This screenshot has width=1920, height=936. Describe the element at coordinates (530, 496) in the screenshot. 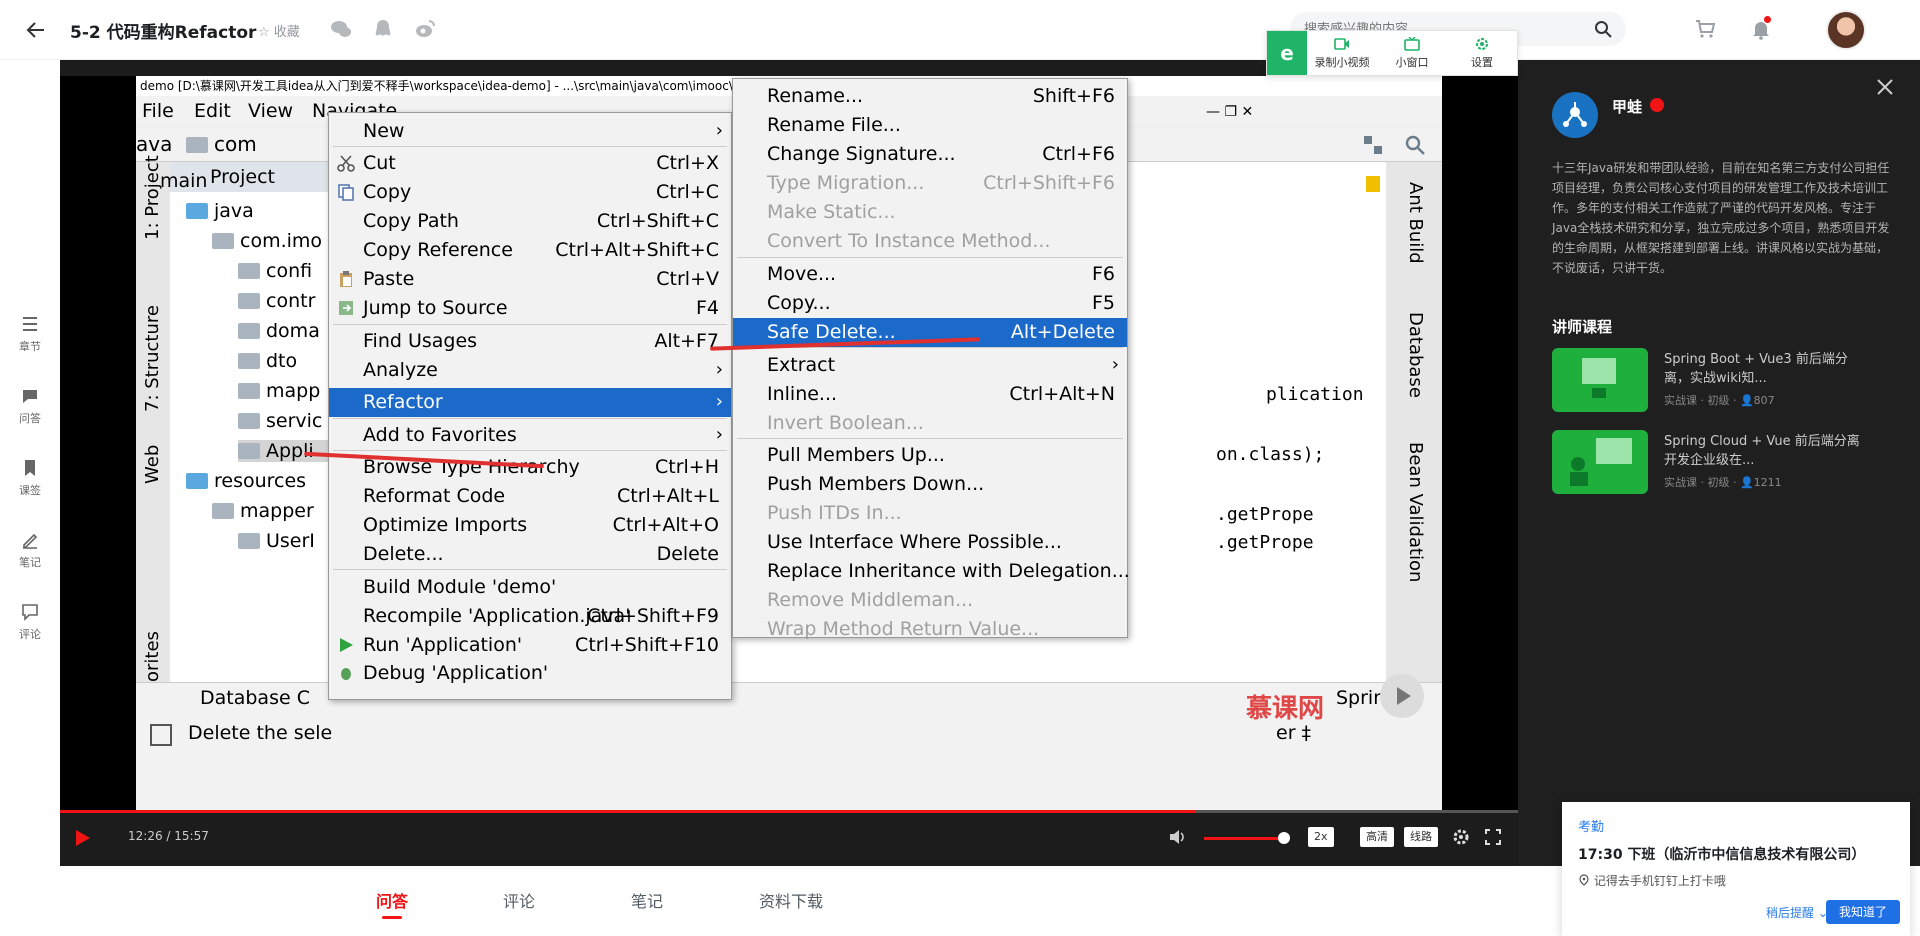

I see `menu-item: Reformat Code Ctrl+Alt+L` at that location.